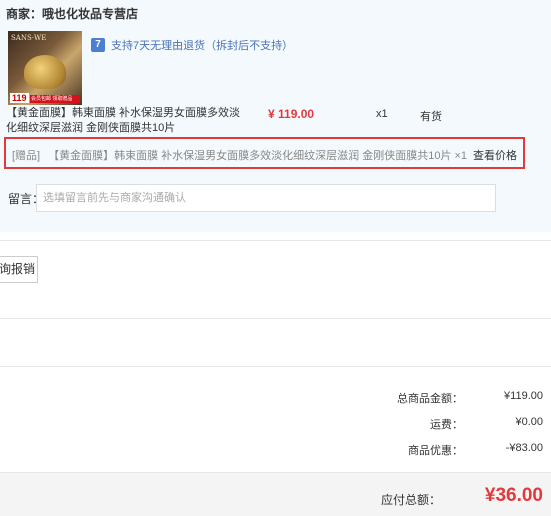 Image resolution: width=551 pixels, height=516 pixels. I want to click on thumb-brand-text: SANS·WE, so click(29, 38).